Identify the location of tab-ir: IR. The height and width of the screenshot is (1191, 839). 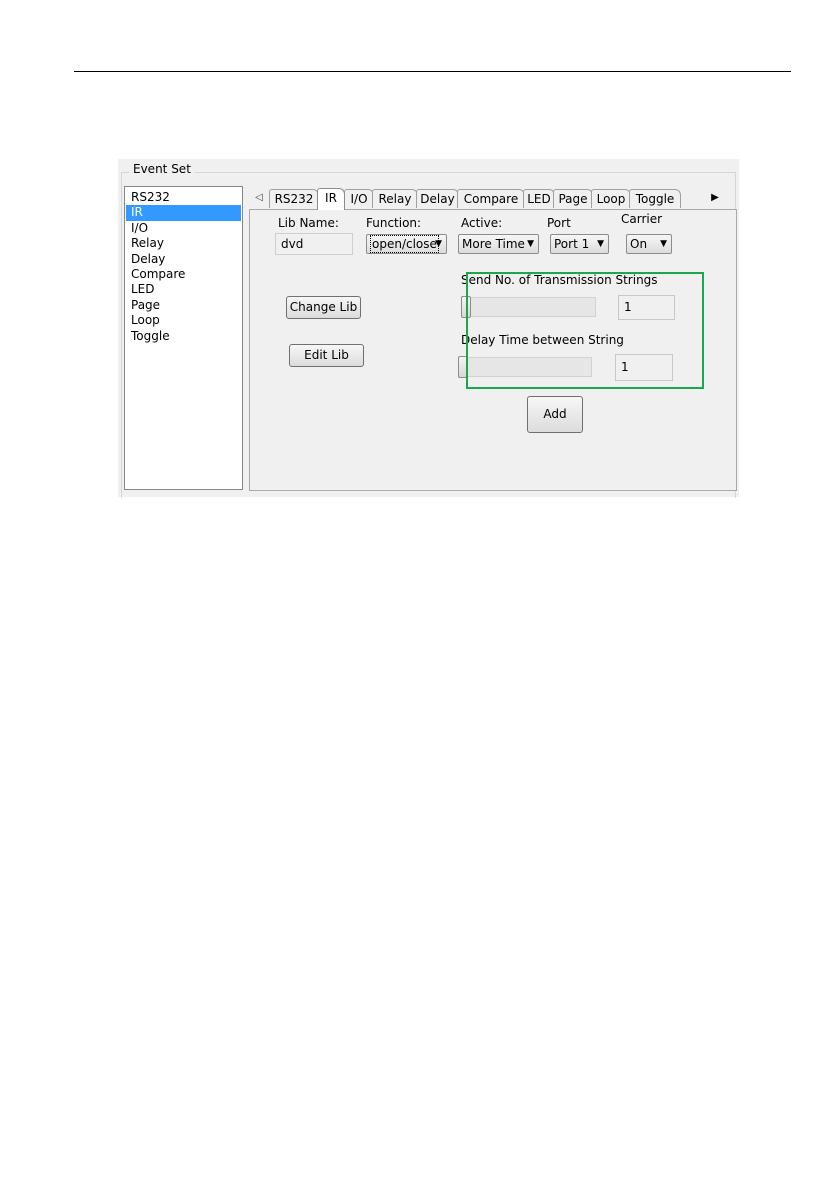
(331, 199).